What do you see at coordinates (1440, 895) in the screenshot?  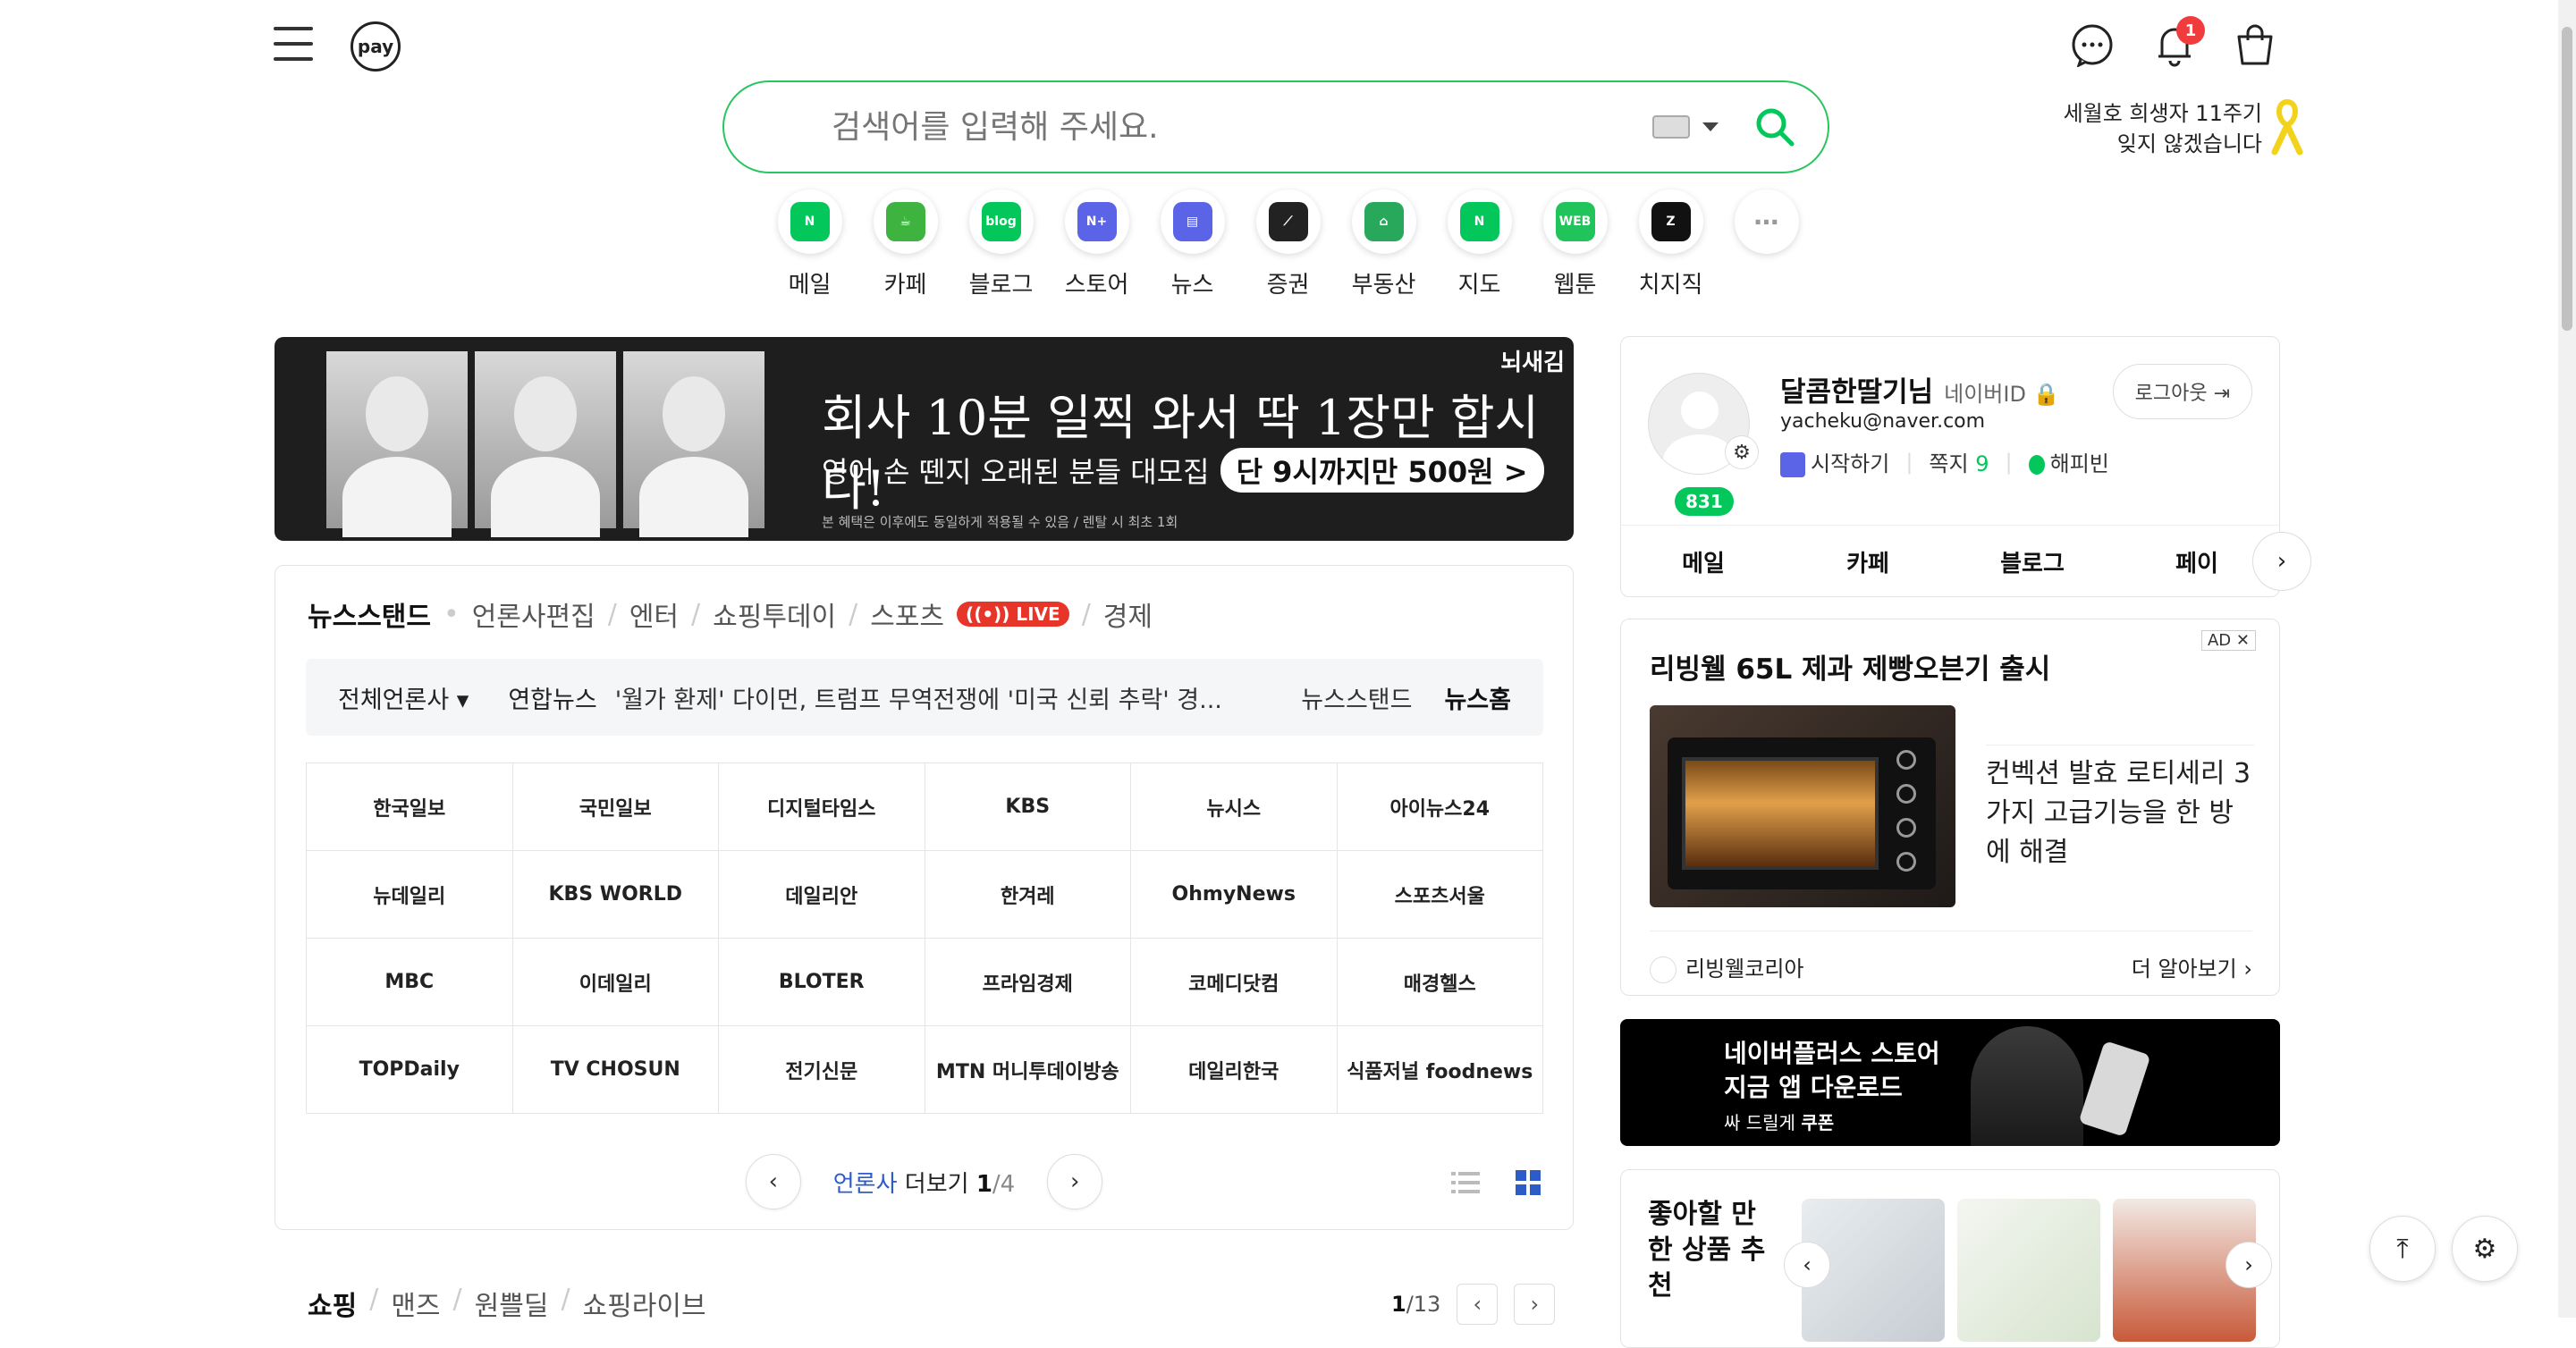 I see `publisher-logo: 스포츠서울` at bounding box center [1440, 895].